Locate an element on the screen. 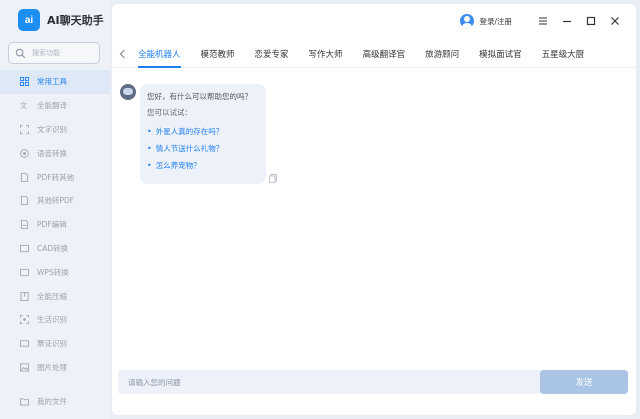  close-icon is located at coordinates (615, 21).